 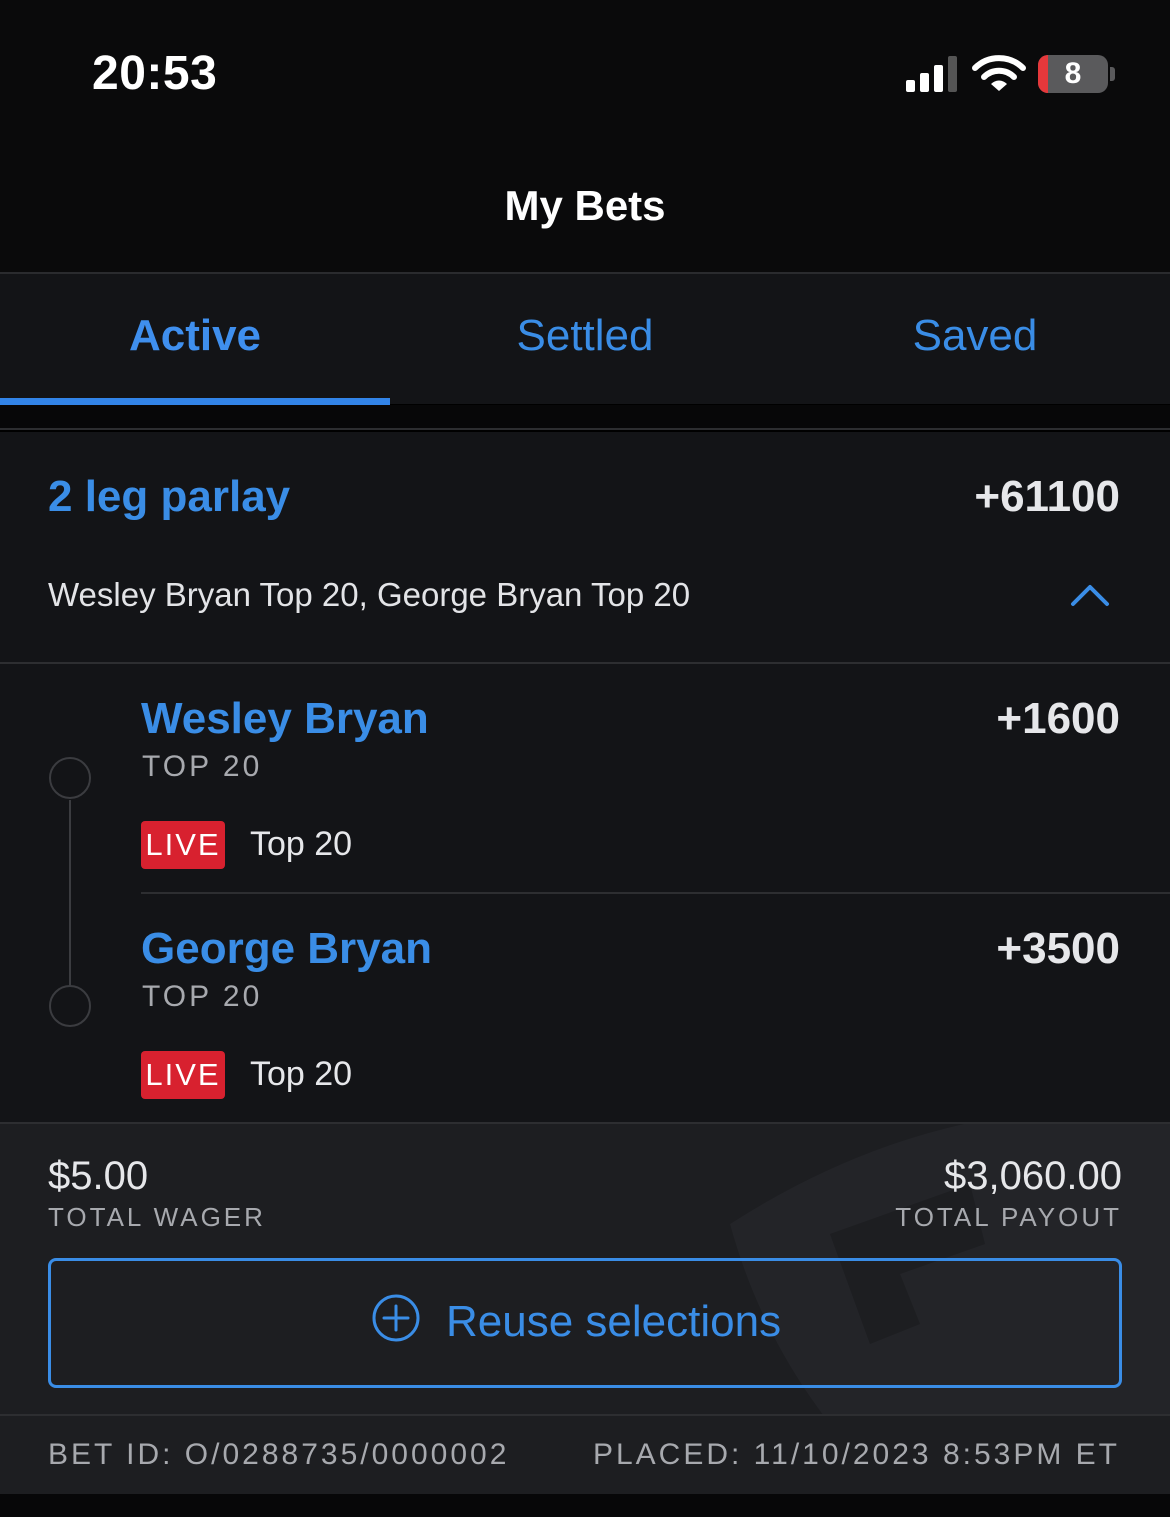 I want to click on reuse-selections-button: Reuse selections, so click(x=585, y=1323).